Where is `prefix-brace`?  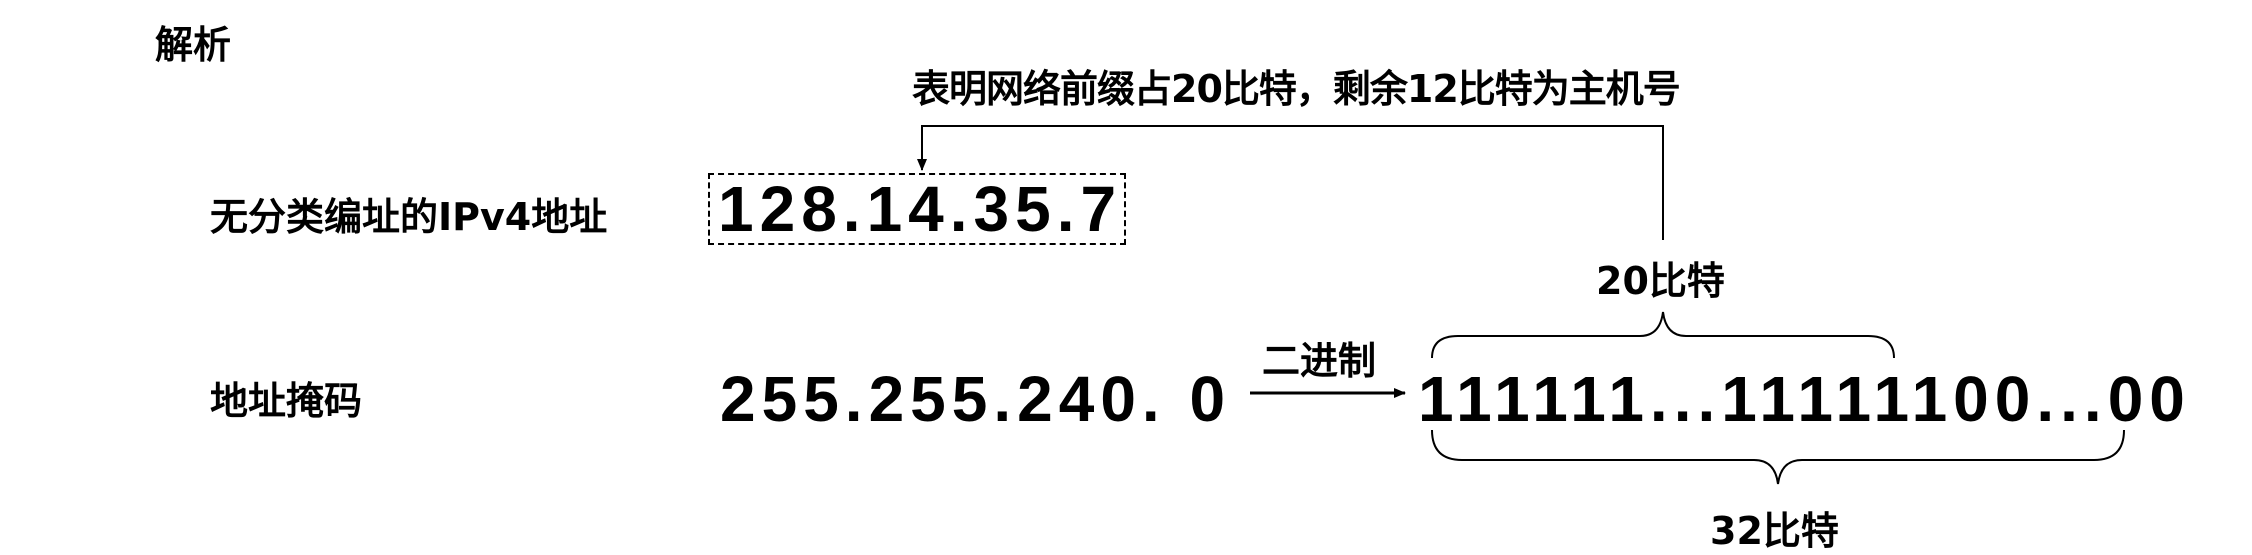
prefix-brace is located at coordinates (1663, 335).